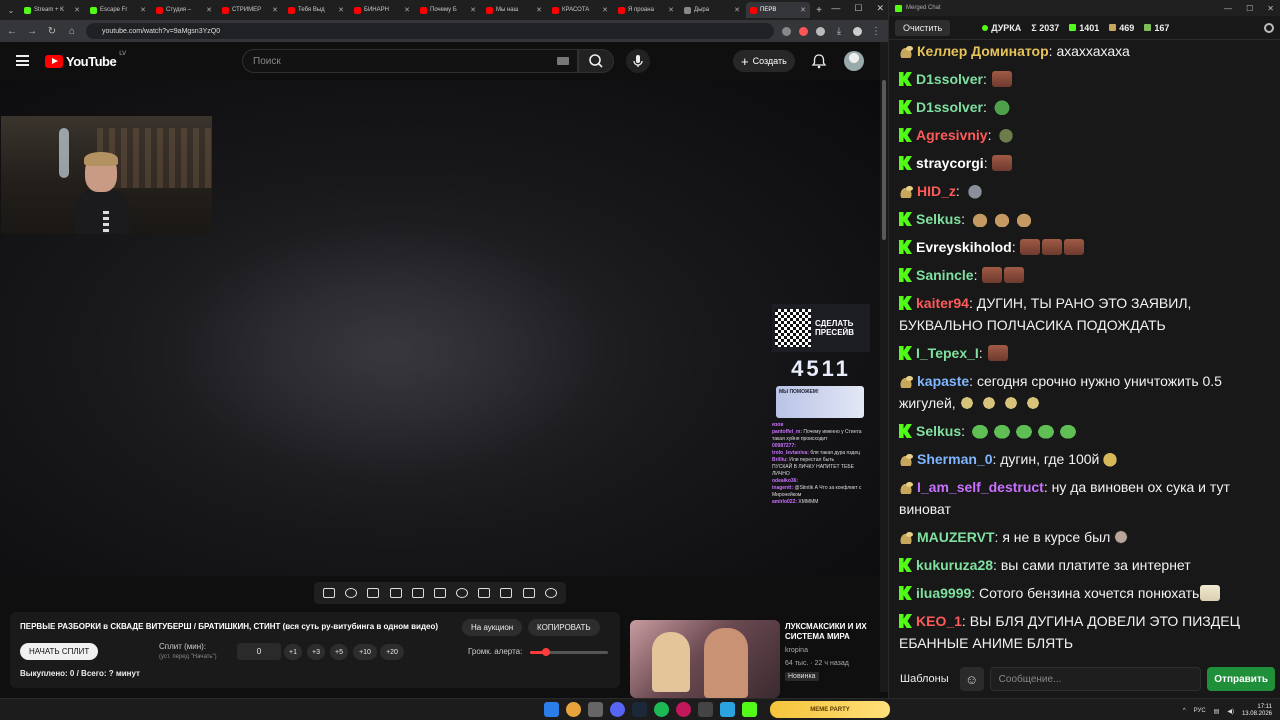 The height and width of the screenshot is (720, 1280). Describe the element at coordinates (819, 10) in the screenshot. I see `new-tab-button: +` at that location.